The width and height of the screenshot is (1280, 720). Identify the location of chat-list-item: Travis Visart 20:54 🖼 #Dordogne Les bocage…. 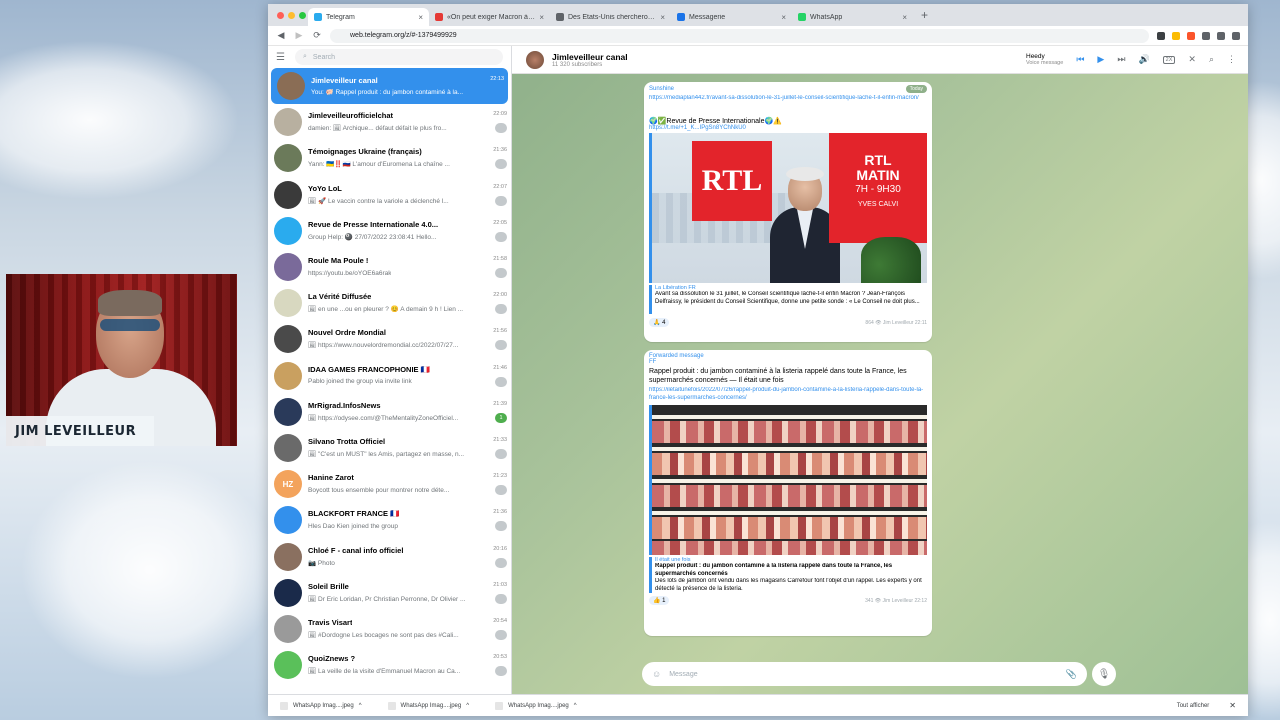
(389, 629).